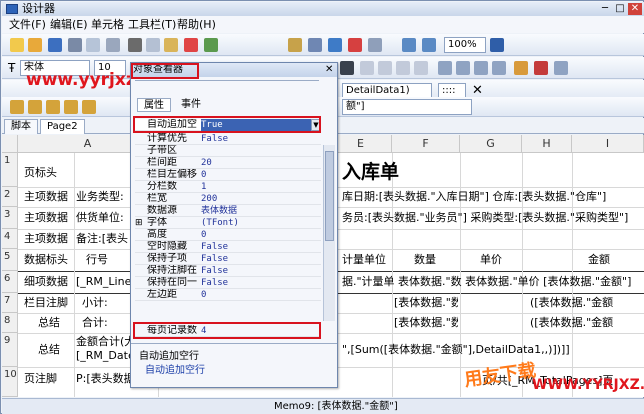 This screenshot has width=644, height=414. I want to click on prop-value: 20, so click(261, 163).